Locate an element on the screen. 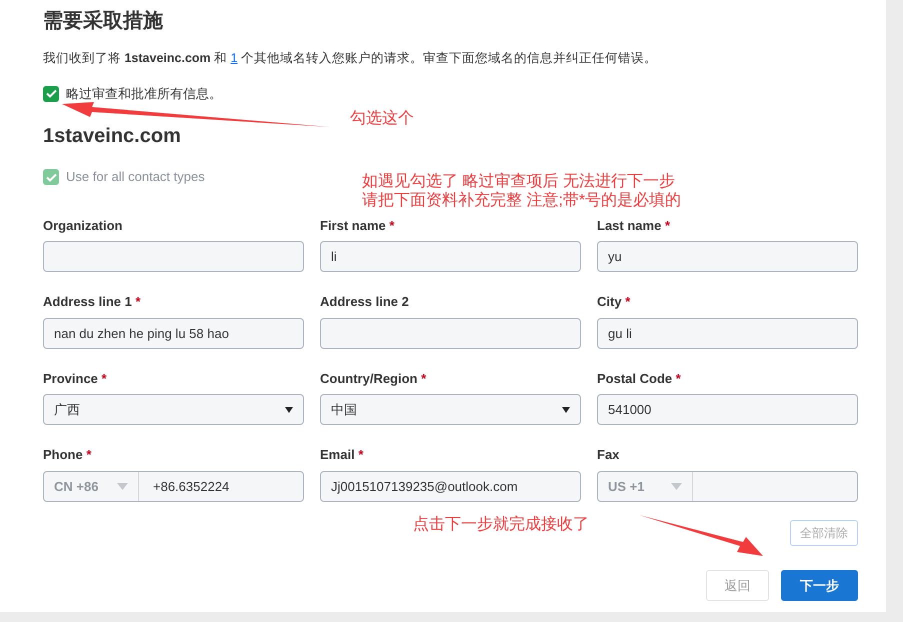  field-label: Fax is located at coordinates (608, 455).